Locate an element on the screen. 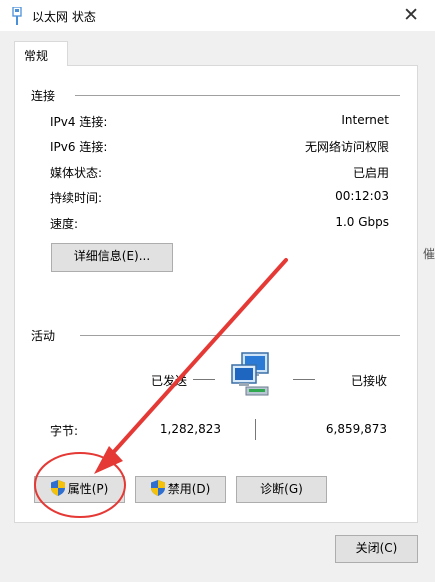 This screenshot has width=435, height=582. close-button-label: 关闭(C) is located at coordinates (376, 548).